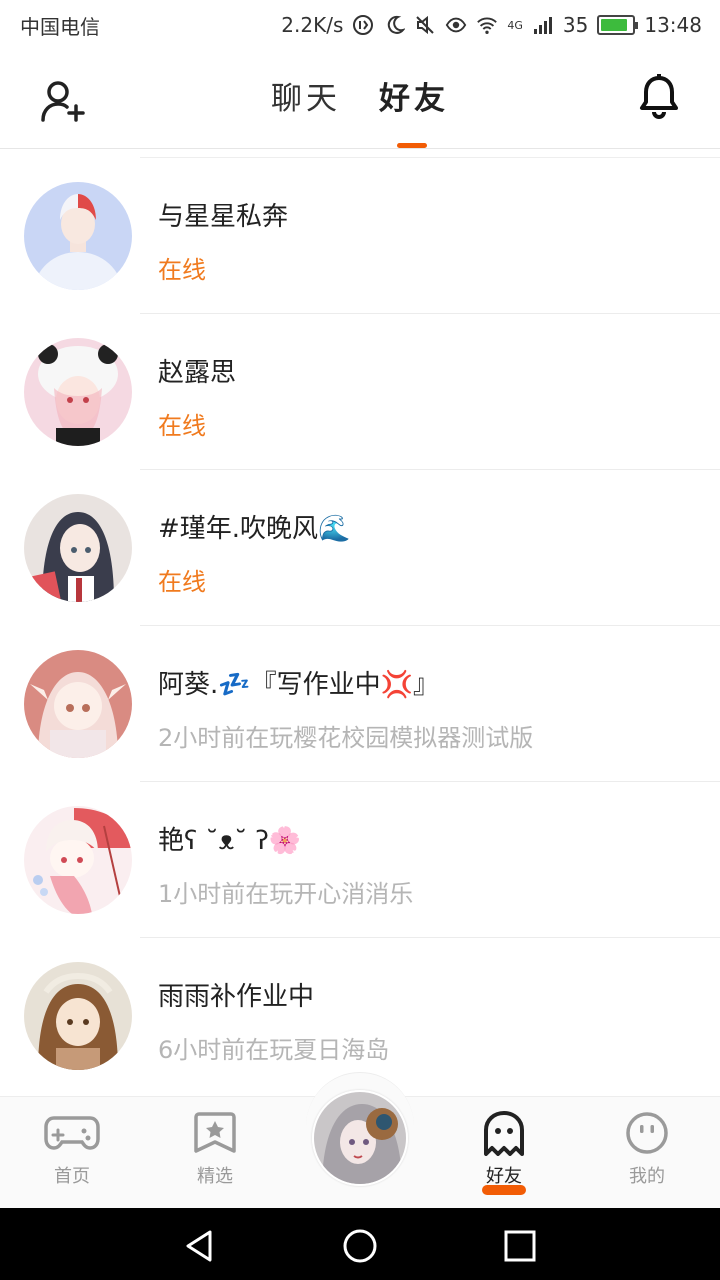 This screenshot has height=1280, width=720. I want to click on tab-friends-label: 好友, so click(414, 99).